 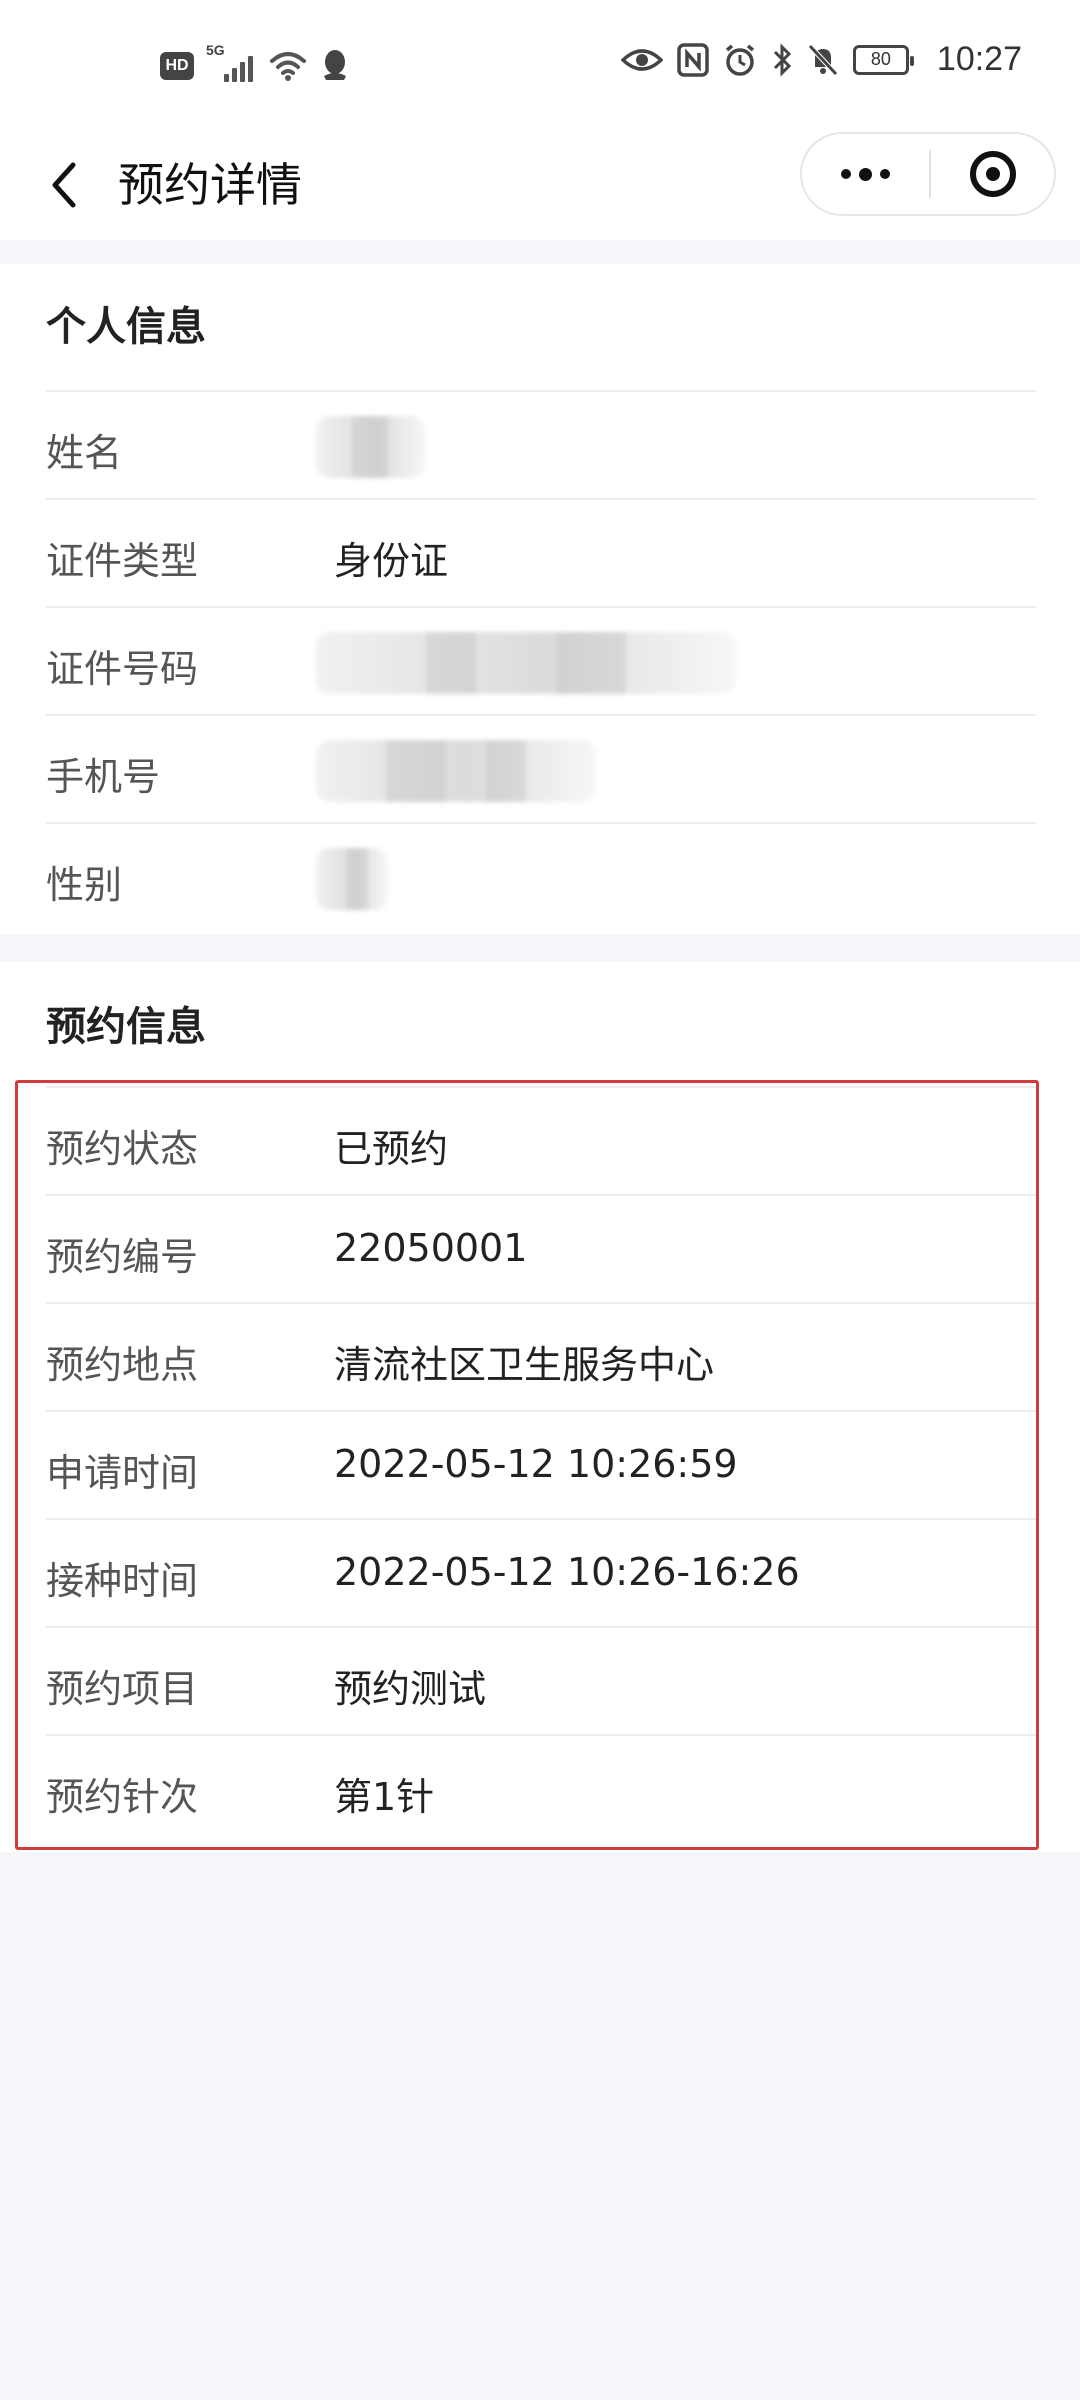 What do you see at coordinates (177, 66) in the screenshot?
I see `hd-icon: HD` at bounding box center [177, 66].